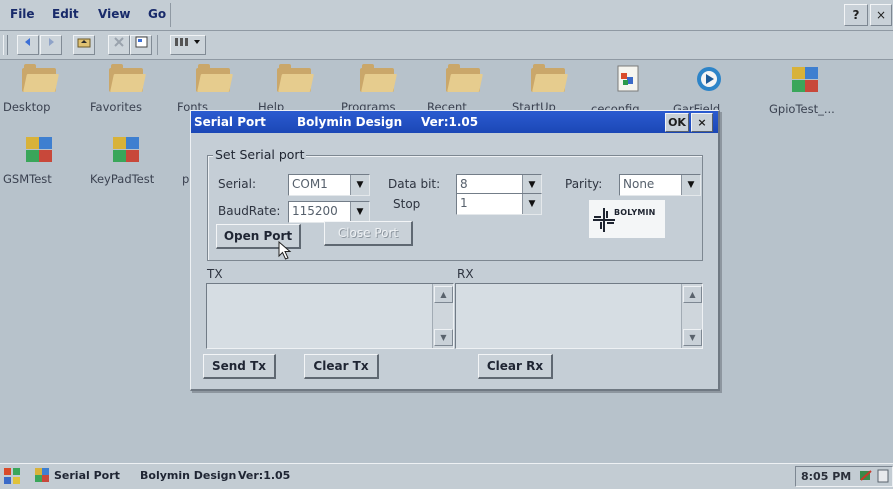  I want to click on desktop-icon-garfield: GarField, so click(709, 90).